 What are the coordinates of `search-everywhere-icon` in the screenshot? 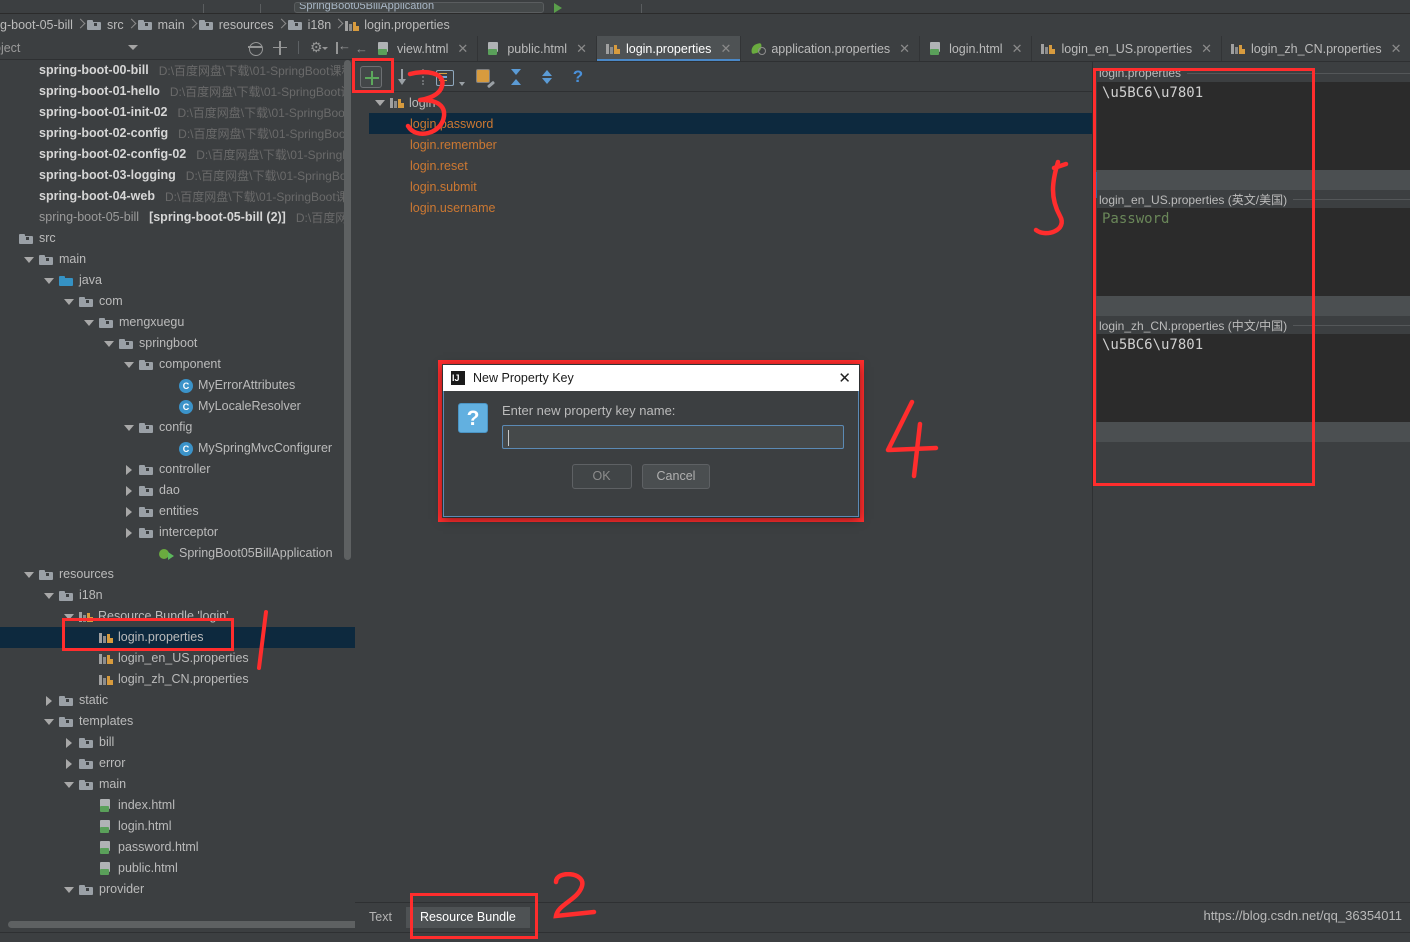 It's located at (704, 8).